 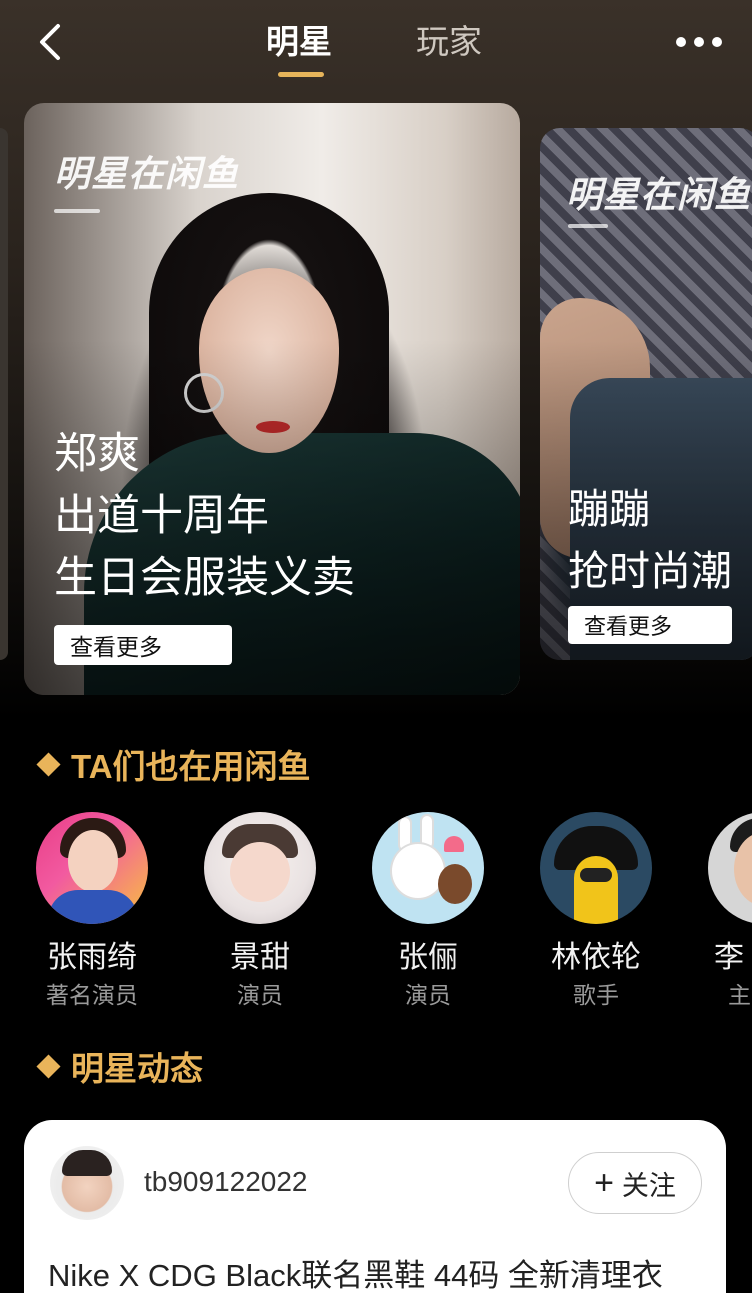 What do you see at coordinates (428, 957) in the screenshot?
I see `celebrity-name: 张俪` at bounding box center [428, 957].